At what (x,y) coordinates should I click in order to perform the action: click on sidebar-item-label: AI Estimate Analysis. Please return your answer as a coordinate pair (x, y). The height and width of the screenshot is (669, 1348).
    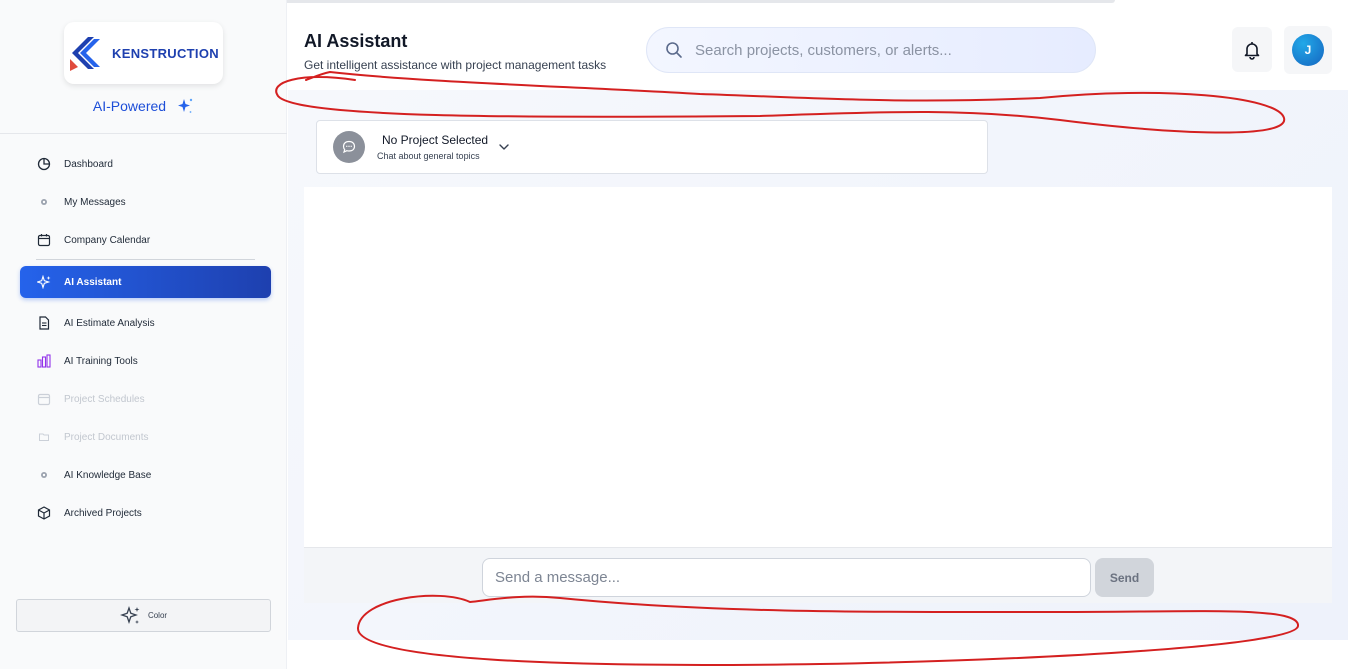
    Looking at the image, I should click on (109, 323).